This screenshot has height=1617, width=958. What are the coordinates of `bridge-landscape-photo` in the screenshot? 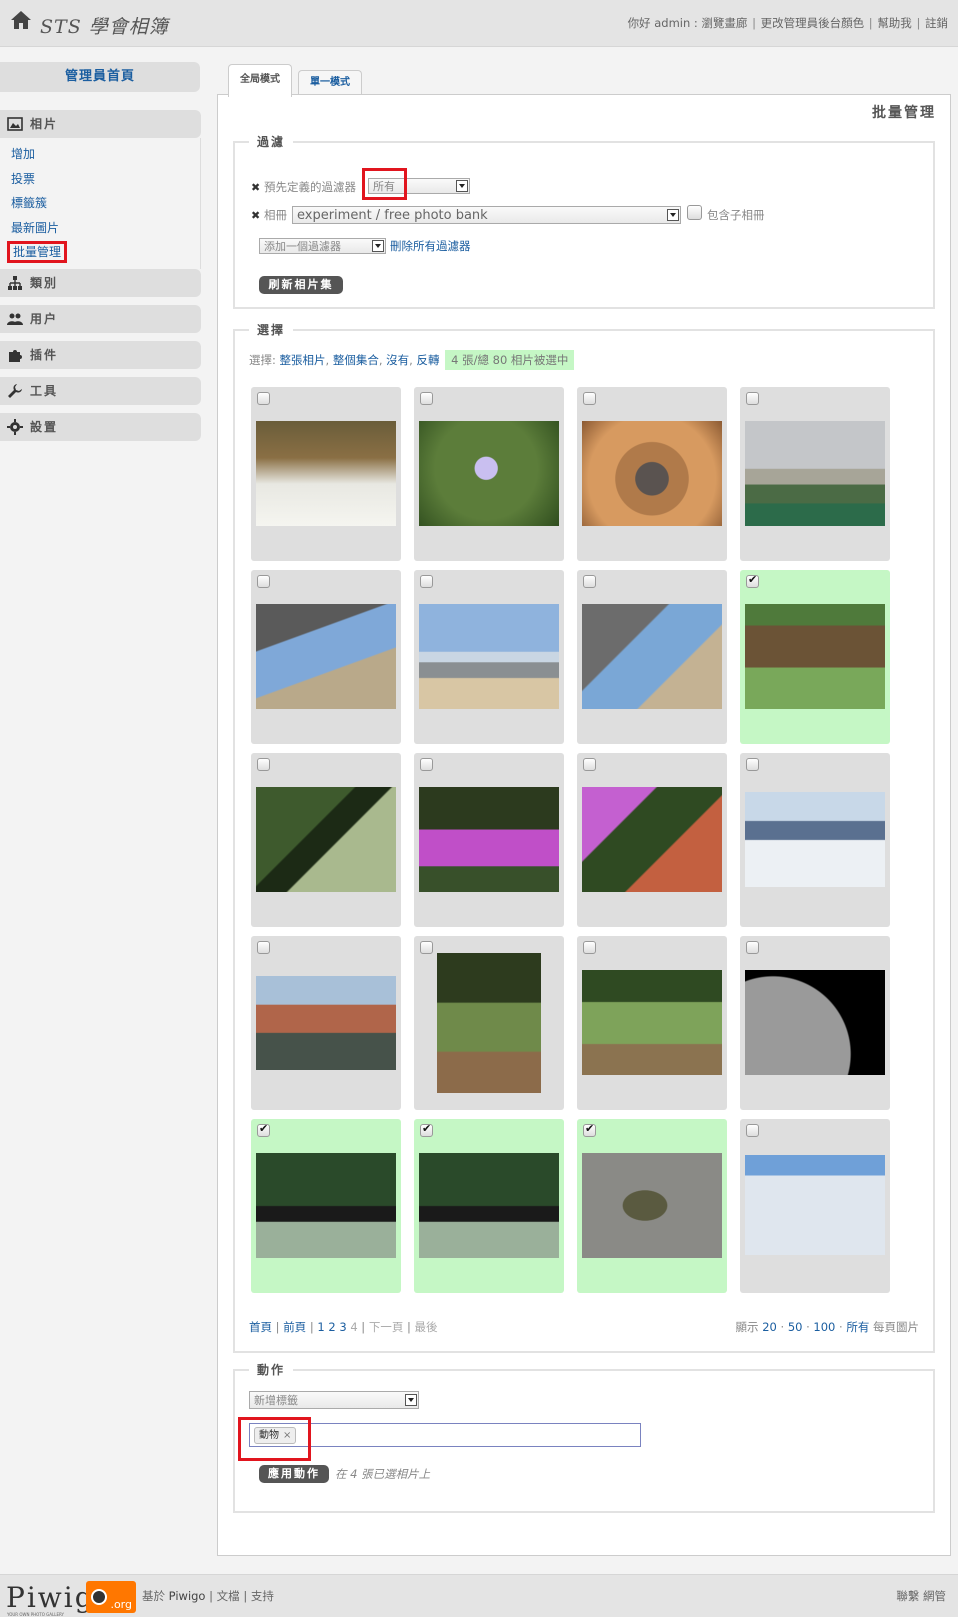 It's located at (815, 473).